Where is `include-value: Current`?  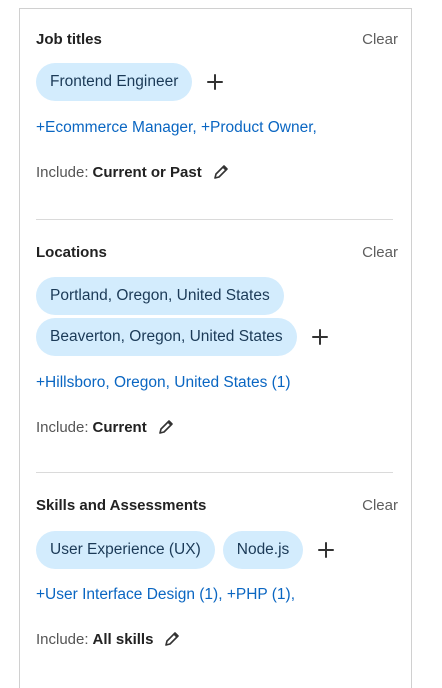 include-value: Current is located at coordinates (119, 427).